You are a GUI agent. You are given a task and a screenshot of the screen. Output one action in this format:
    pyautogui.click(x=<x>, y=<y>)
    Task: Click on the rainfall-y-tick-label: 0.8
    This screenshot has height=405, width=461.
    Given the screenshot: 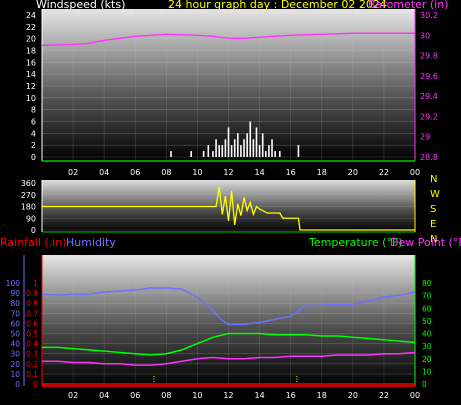 What is the action you would take?
    pyautogui.click(x=32, y=303)
    